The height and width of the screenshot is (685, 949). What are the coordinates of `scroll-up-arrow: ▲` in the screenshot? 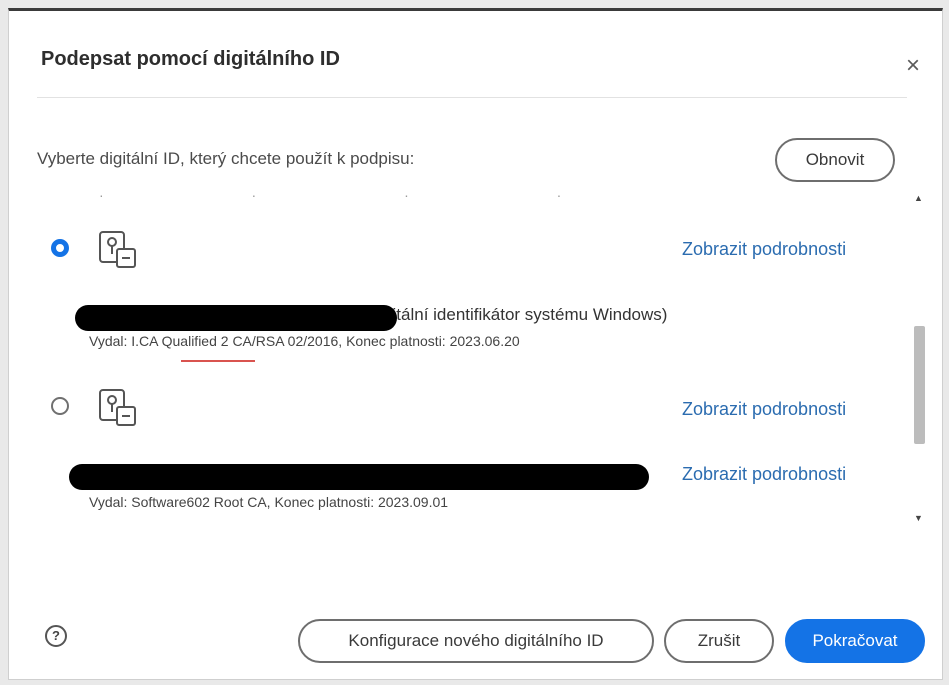 It's located at (918, 198).